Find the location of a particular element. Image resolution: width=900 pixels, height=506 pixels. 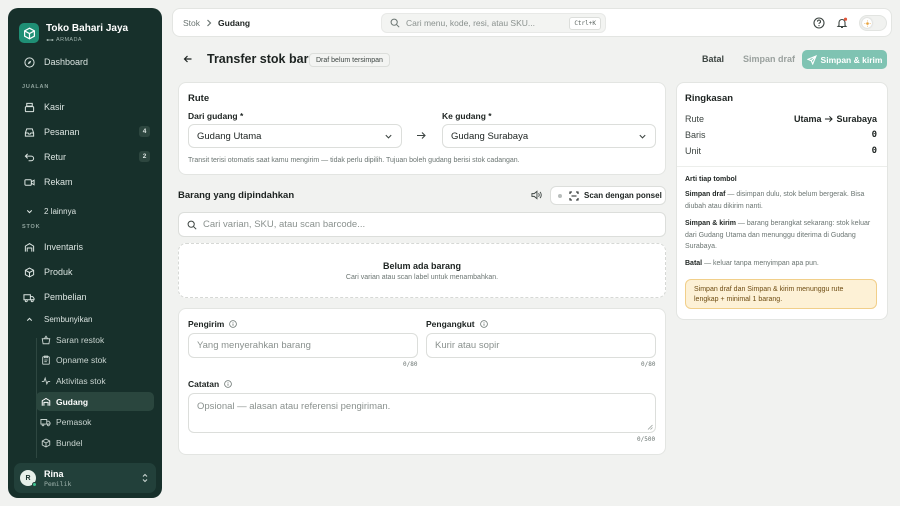

chevron-right-icon is located at coordinates (209, 23).